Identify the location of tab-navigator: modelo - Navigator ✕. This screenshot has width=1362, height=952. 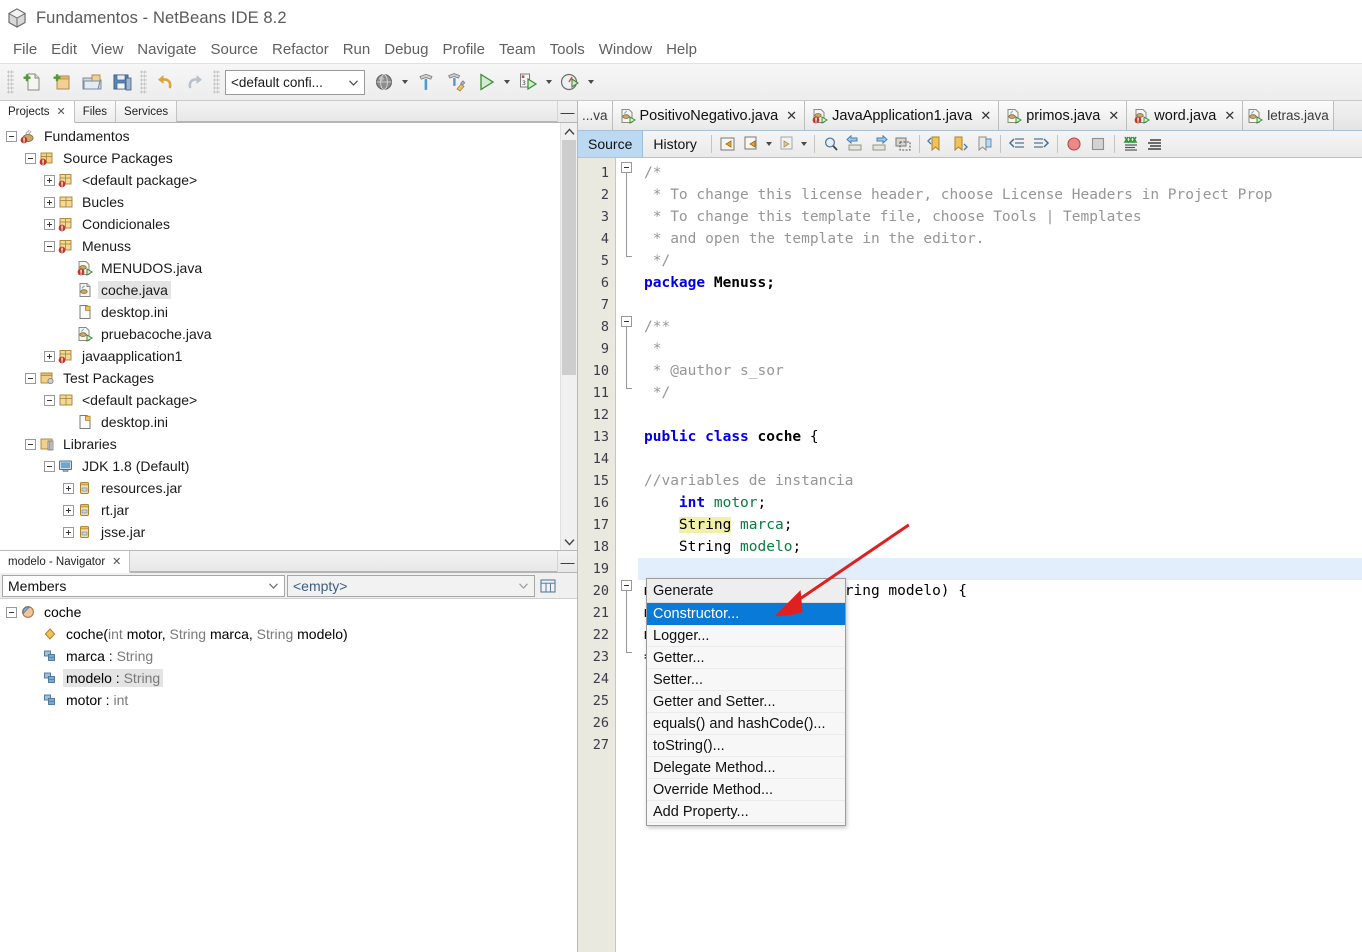
(65, 562).